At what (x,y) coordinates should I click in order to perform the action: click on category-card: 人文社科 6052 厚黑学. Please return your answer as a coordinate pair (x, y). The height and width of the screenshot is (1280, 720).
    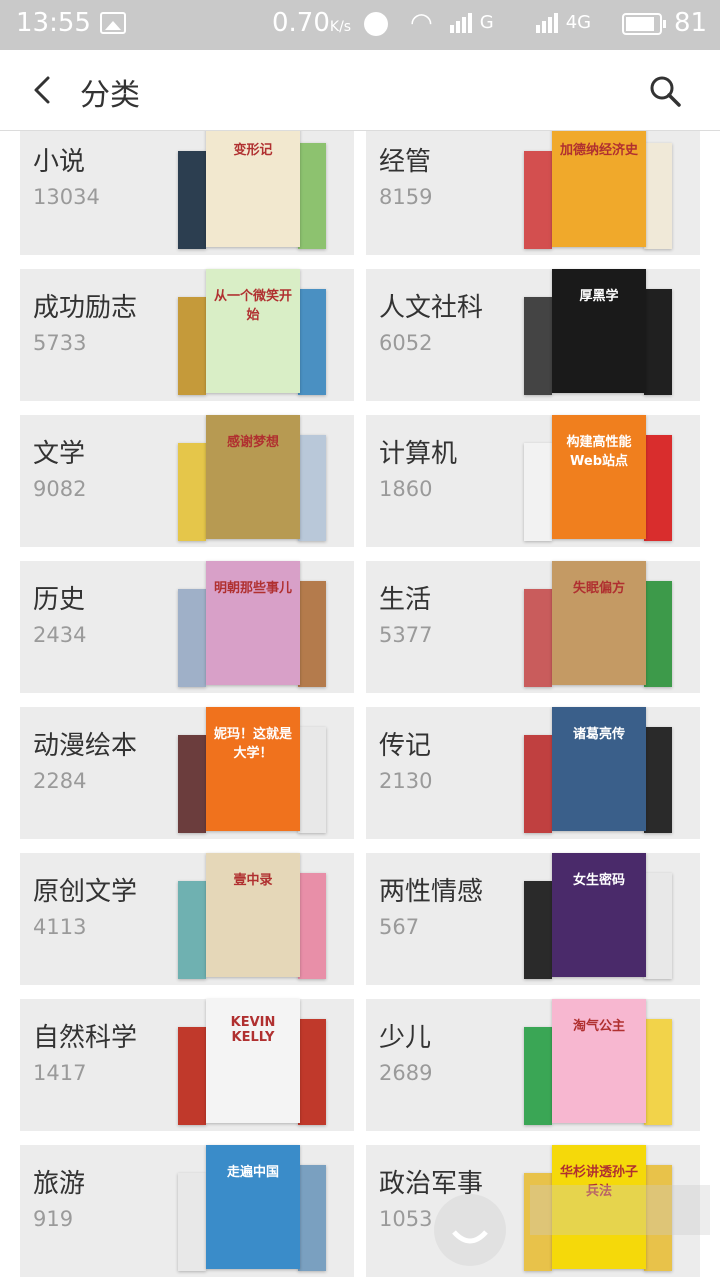
    Looking at the image, I should click on (533, 335).